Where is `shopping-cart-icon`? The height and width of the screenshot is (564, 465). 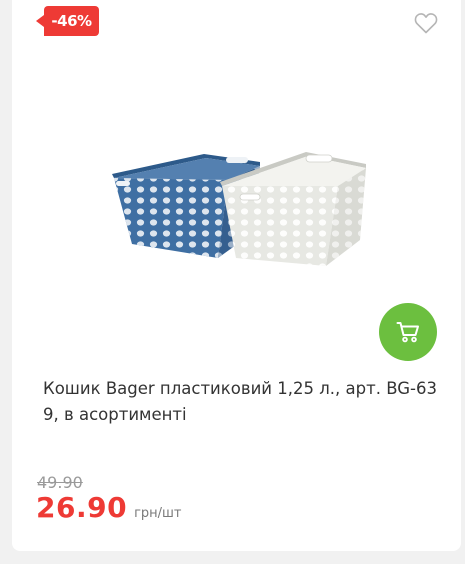 shopping-cart-icon is located at coordinates (407, 332).